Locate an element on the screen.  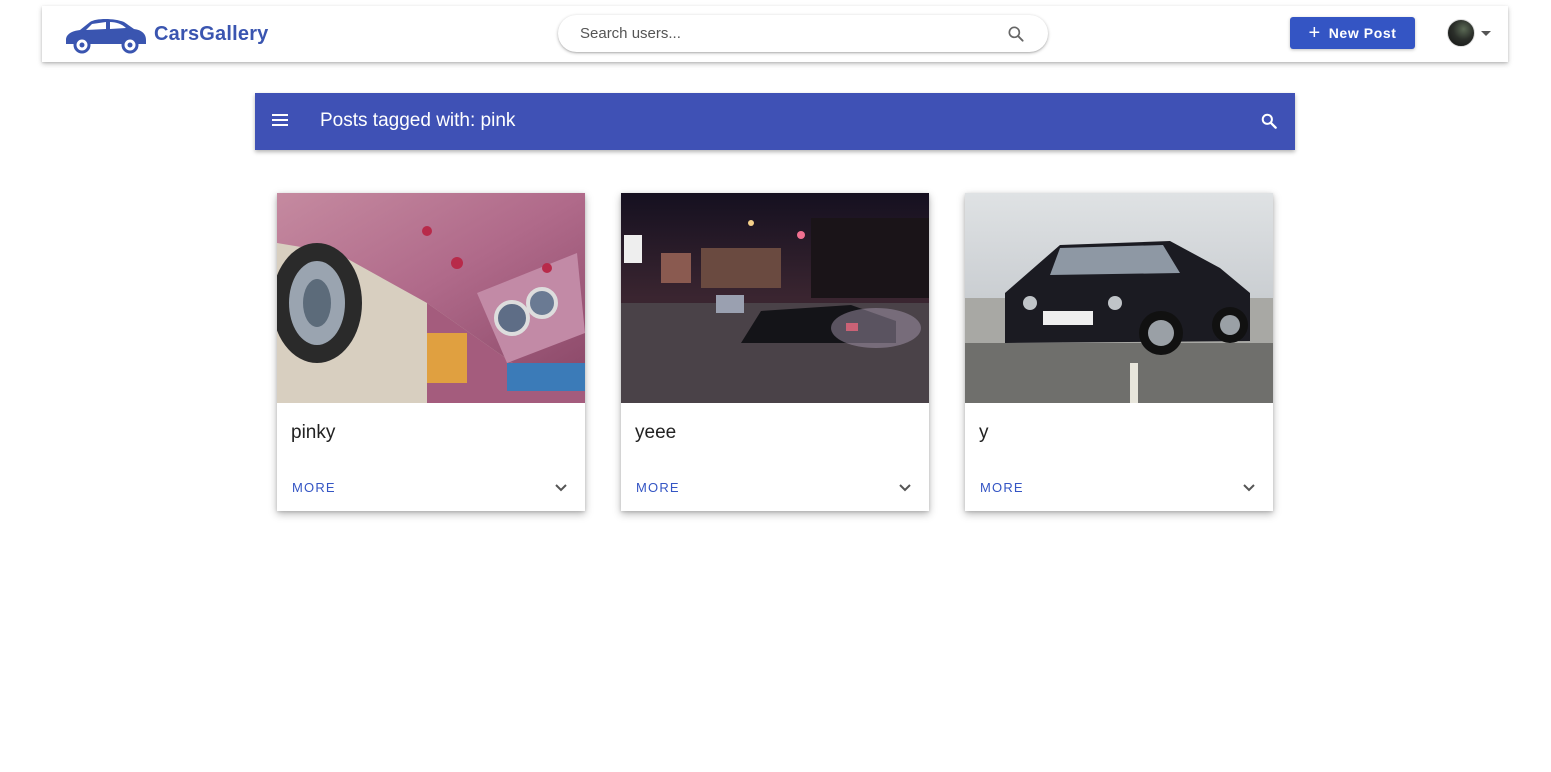
caret-down-icon is located at coordinates (1486, 33).